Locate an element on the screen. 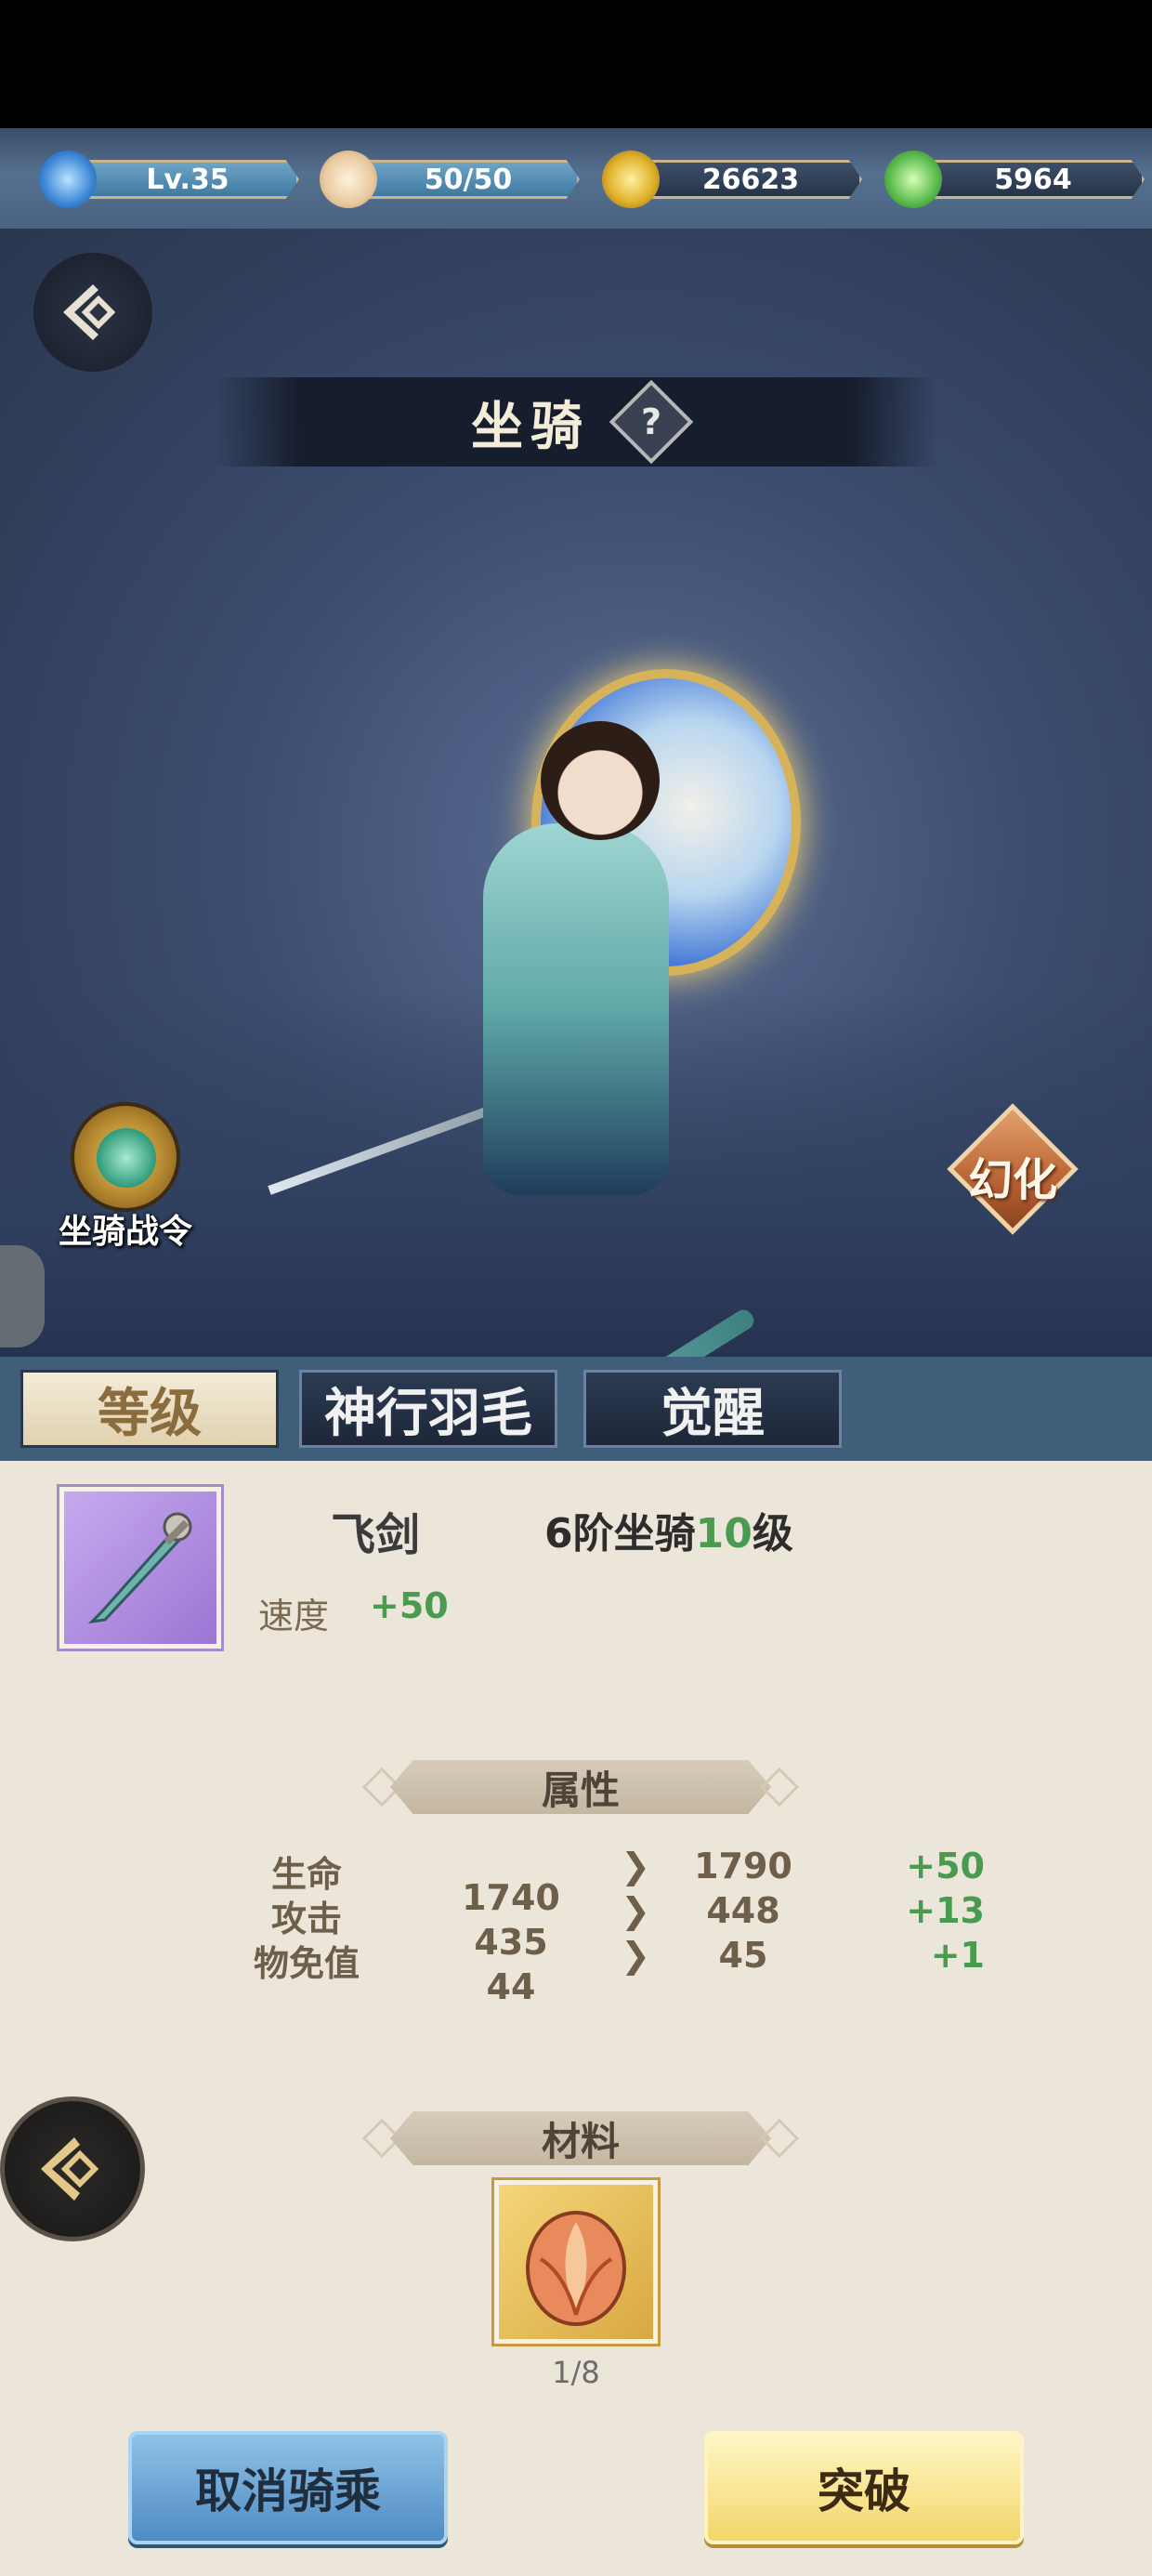 The height and width of the screenshot is (2576, 1152). transform-button: 幻化 is located at coordinates (1013, 1169).